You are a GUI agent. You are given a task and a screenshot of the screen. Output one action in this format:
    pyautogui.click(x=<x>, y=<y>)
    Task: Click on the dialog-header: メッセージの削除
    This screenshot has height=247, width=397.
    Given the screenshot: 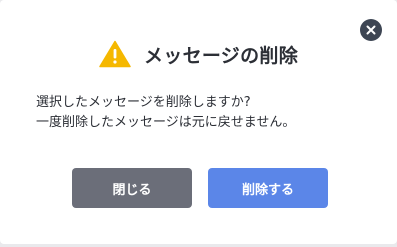 What is the action you would take?
    pyautogui.click(x=198, y=54)
    